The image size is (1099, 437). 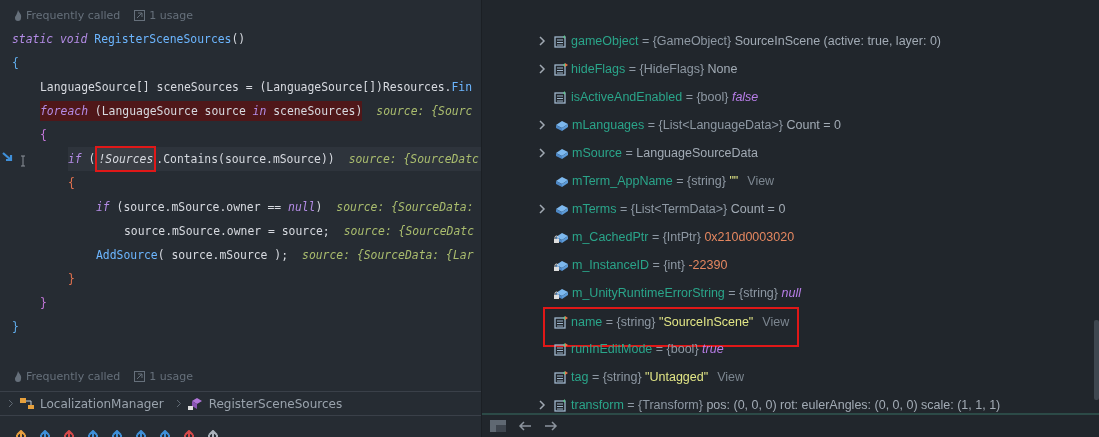 What do you see at coordinates (662, 322) in the screenshot?
I see `variable-entry: name = {string} "SourceInScene"` at bounding box center [662, 322].